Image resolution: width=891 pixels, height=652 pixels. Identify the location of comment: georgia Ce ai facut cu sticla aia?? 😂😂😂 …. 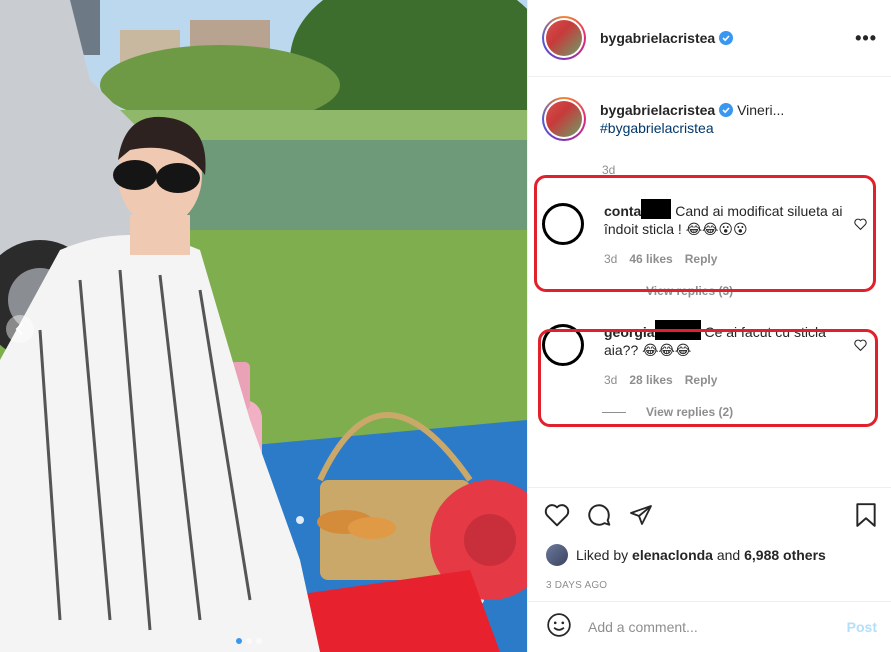
(709, 354).